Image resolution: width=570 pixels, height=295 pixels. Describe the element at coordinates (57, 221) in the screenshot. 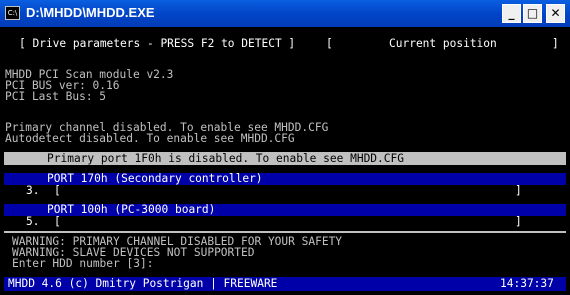

I see `slot-5-open: [` at that location.